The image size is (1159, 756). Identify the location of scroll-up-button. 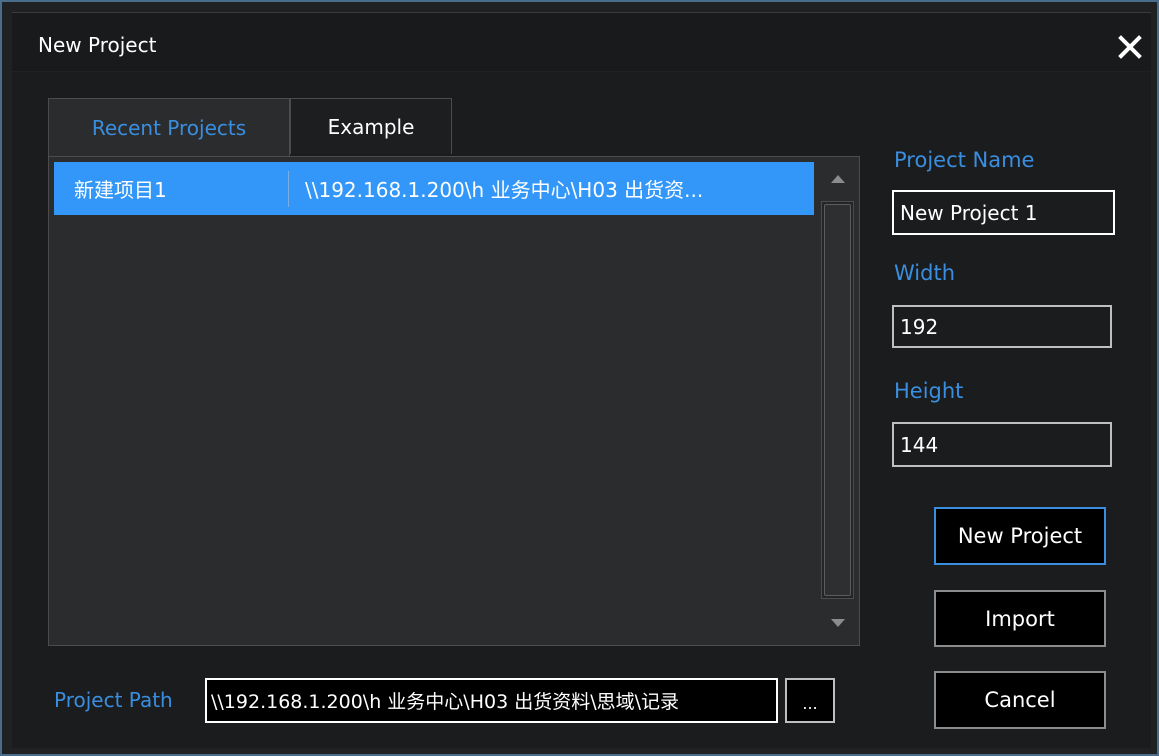
(838, 179).